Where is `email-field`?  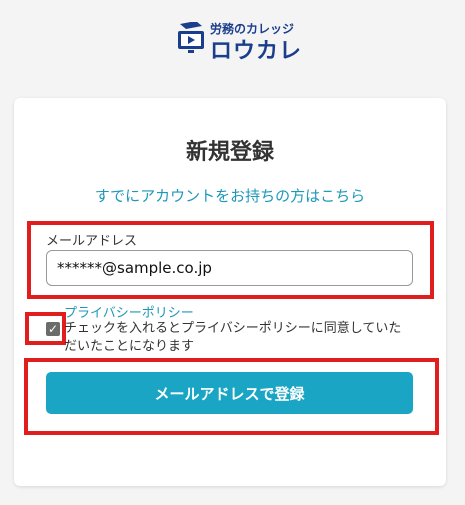 email-field is located at coordinates (229, 268).